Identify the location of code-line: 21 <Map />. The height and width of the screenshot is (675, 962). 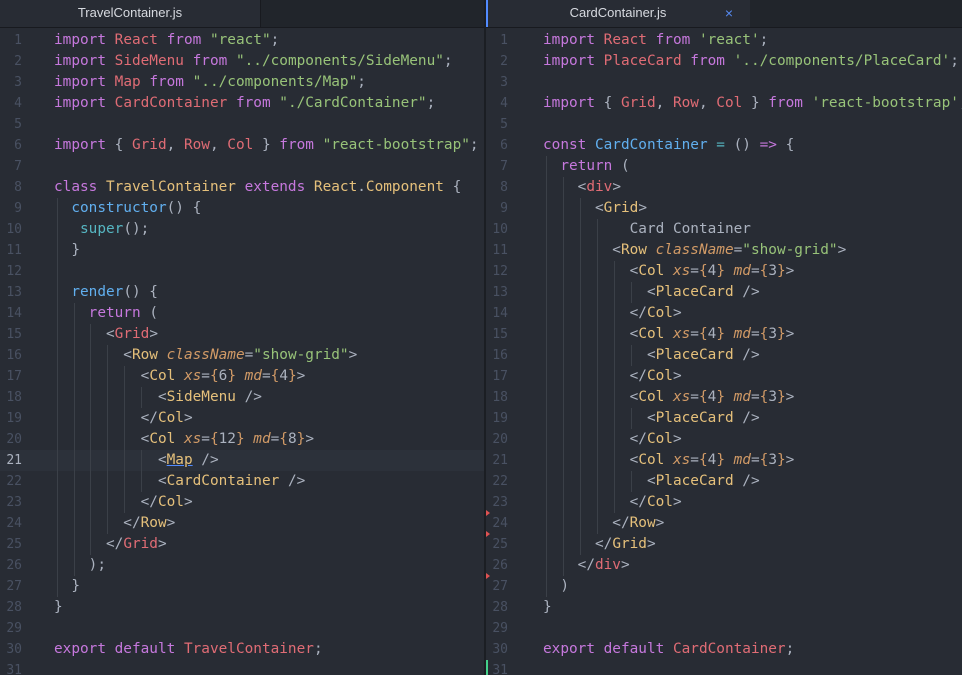
(242, 460).